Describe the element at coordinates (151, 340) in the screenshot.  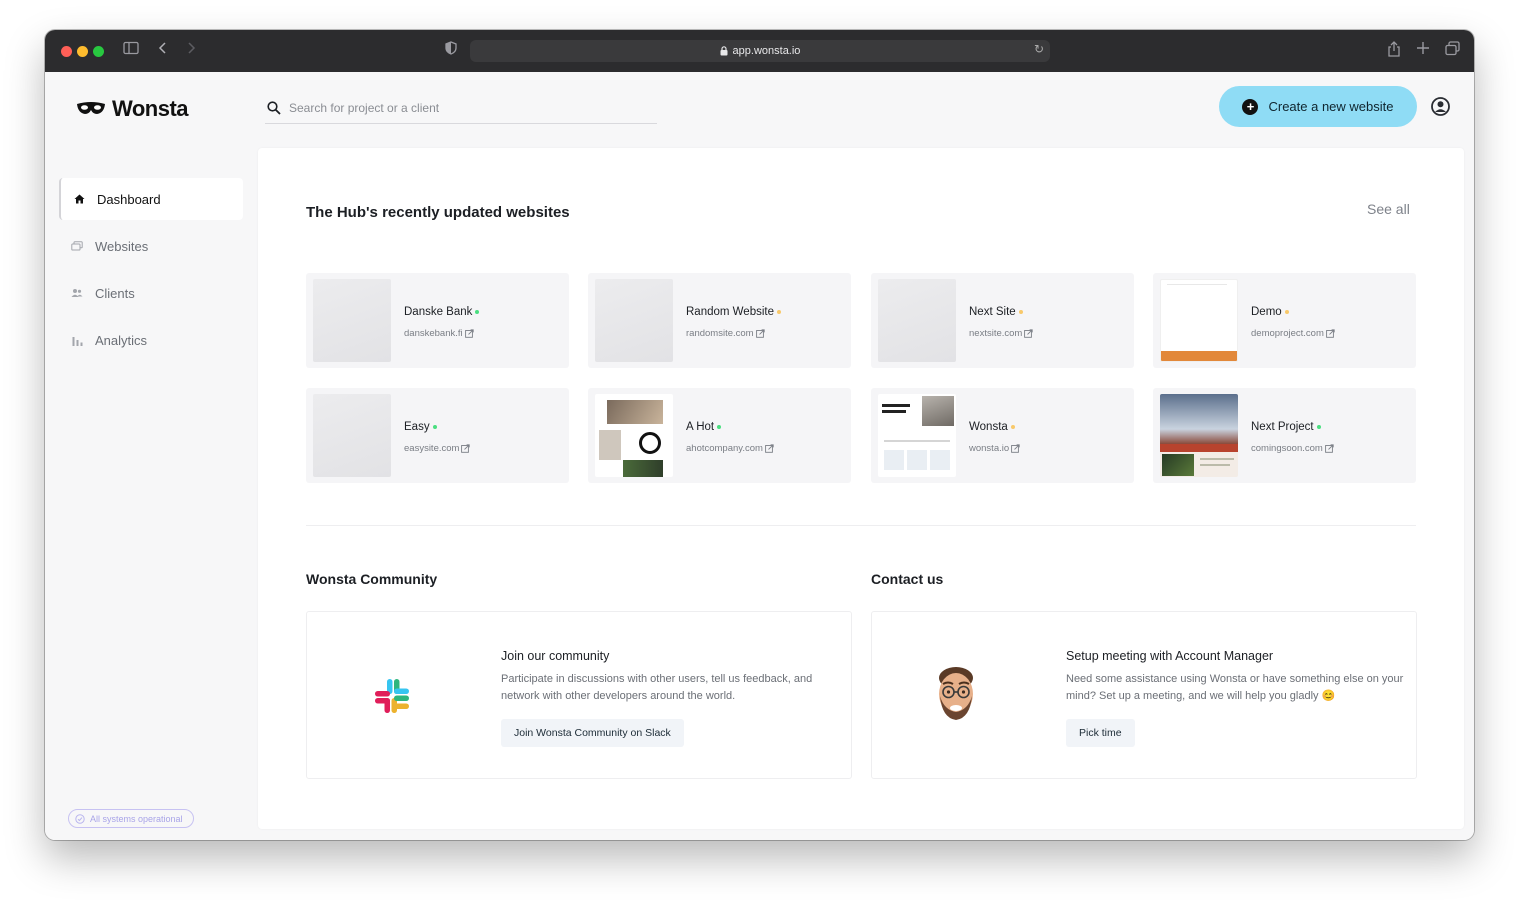
I see `sidebar-item-analytics: Analytics` at that location.